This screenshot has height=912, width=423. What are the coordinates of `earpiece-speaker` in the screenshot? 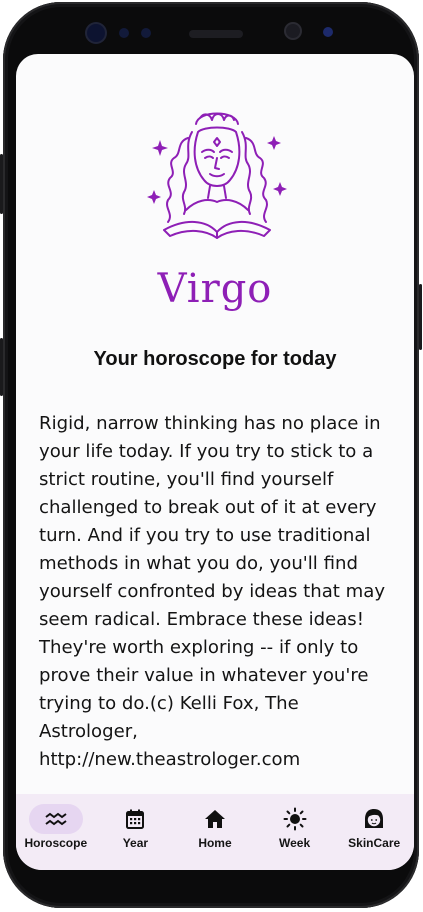 It's located at (216, 34).